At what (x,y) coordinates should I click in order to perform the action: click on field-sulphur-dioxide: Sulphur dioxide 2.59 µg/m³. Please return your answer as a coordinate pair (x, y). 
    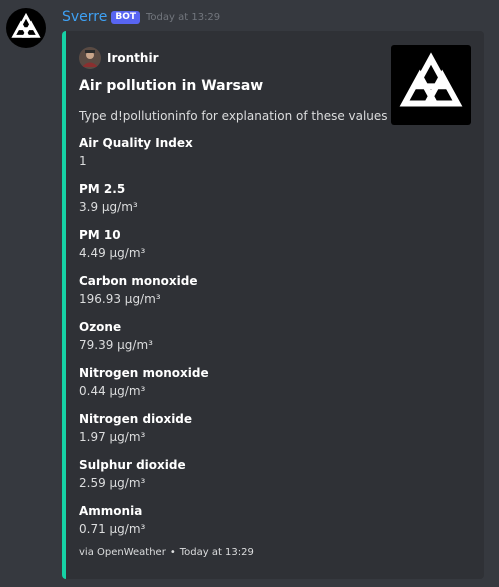
    Looking at the image, I should click on (229, 479).